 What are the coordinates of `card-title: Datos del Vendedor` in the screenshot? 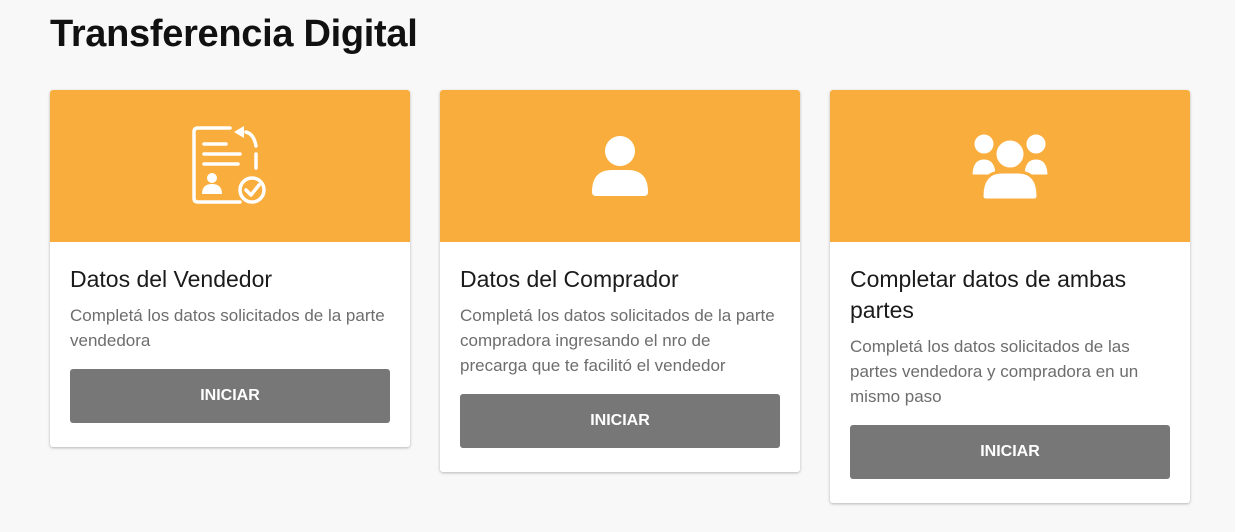 It's located at (171, 279).